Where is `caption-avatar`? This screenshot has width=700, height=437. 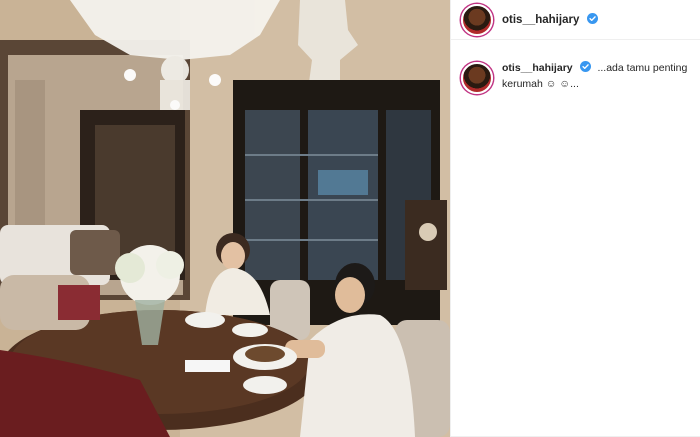 caption-avatar is located at coordinates (477, 78).